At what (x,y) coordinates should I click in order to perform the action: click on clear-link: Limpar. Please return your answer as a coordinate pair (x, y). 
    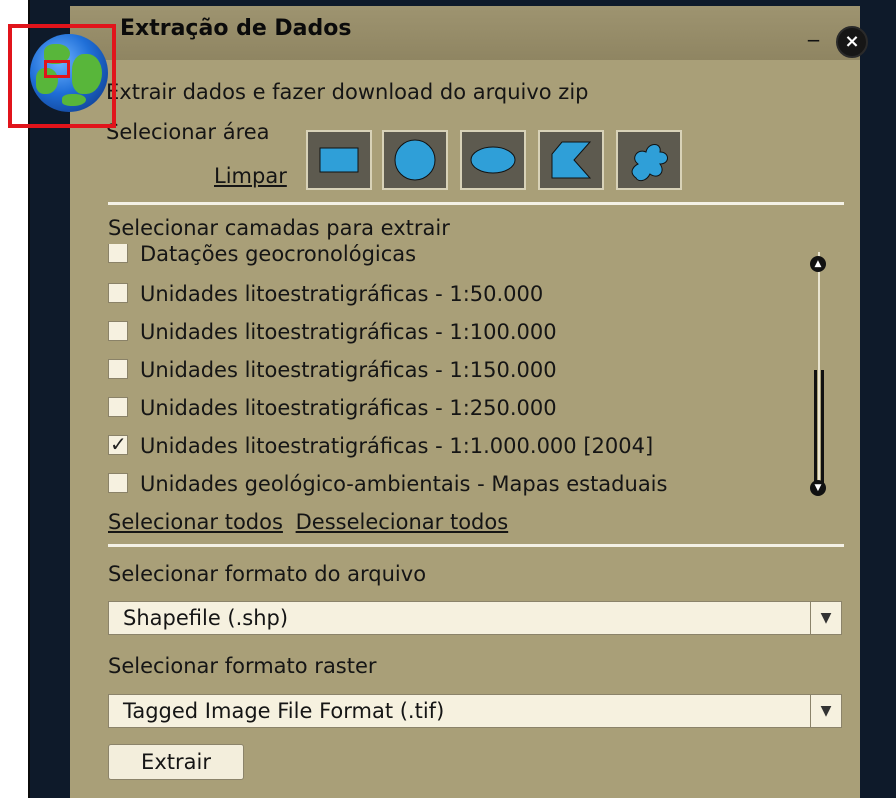
    Looking at the image, I should click on (250, 176).